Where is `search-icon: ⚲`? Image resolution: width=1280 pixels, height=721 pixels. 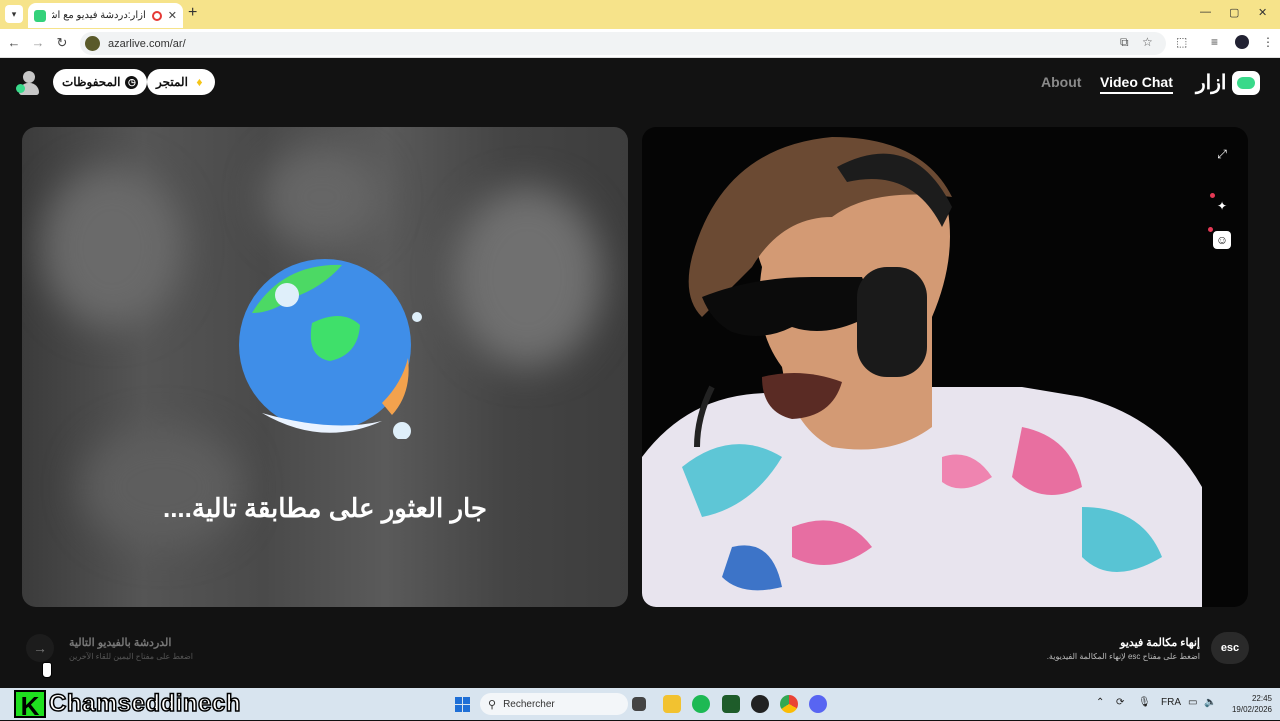
search-icon: ⚲ is located at coordinates (492, 704).